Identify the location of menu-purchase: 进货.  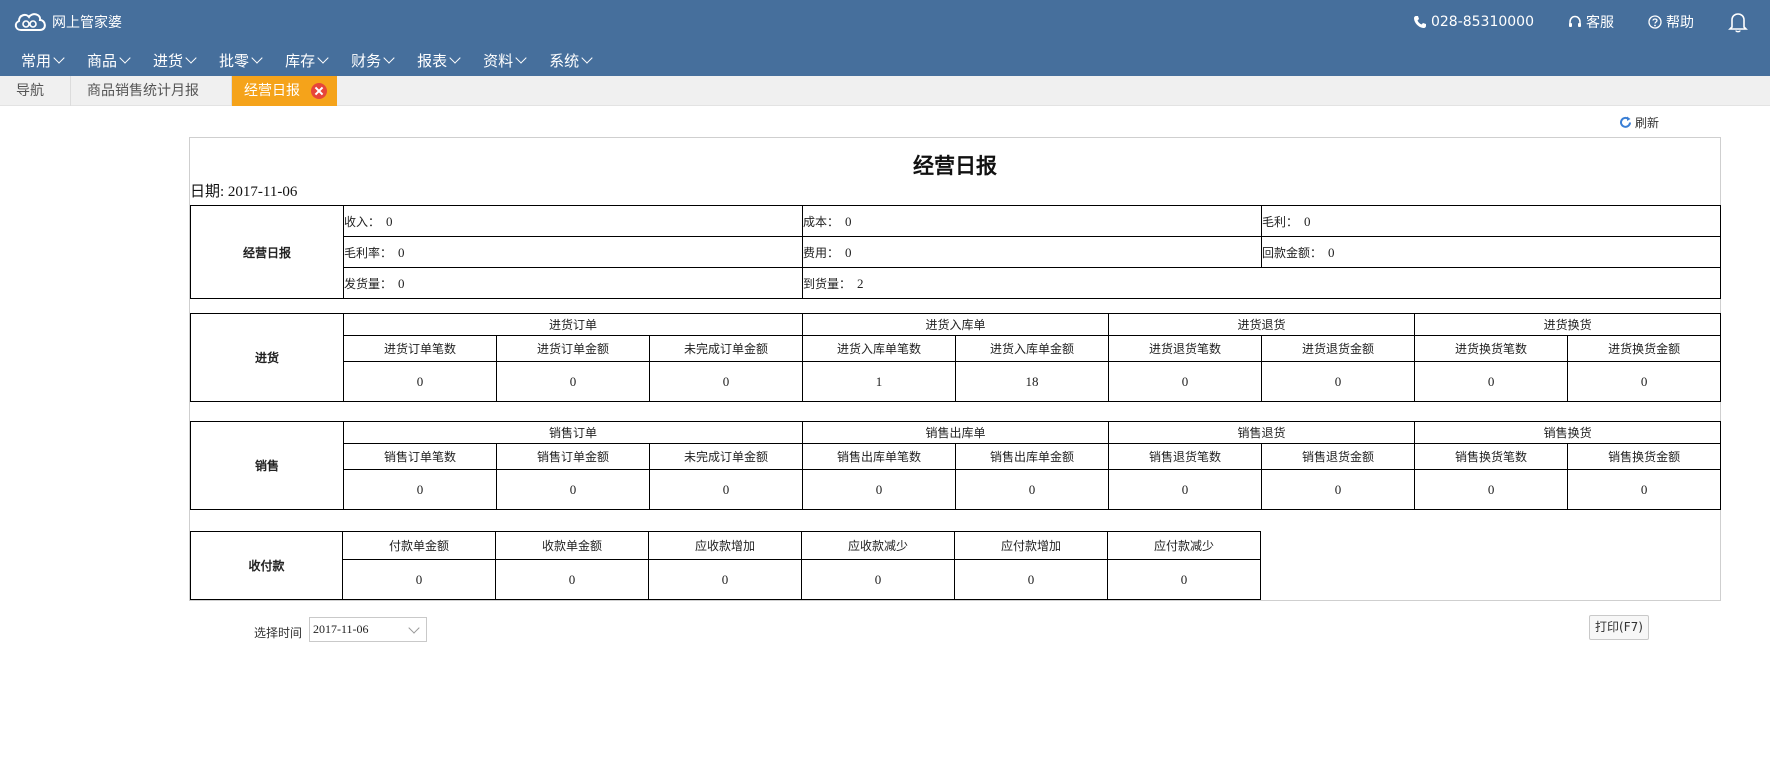
(175, 60).